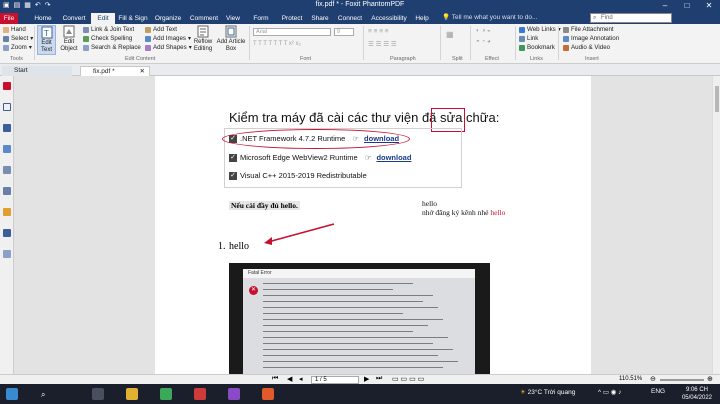 This screenshot has height=404, width=720. What do you see at coordinates (547, 392) in the screenshot?
I see `weather-widget: ☀ 23°C Trời quang` at bounding box center [547, 392].